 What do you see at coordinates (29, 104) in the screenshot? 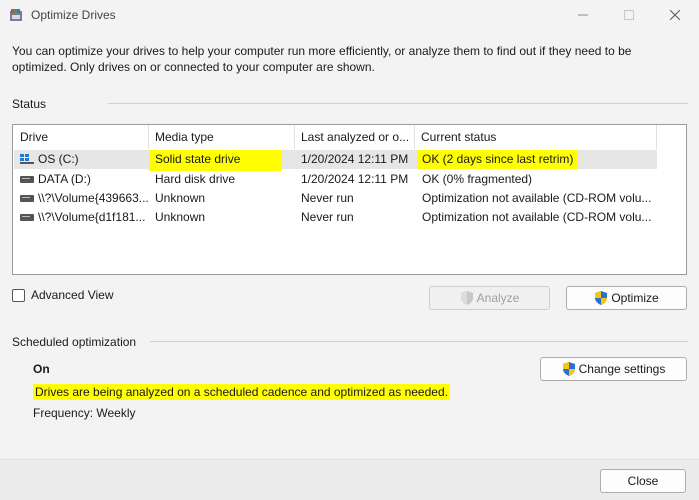
I see `status-section-label: Status` at bounding box center [29, 104].